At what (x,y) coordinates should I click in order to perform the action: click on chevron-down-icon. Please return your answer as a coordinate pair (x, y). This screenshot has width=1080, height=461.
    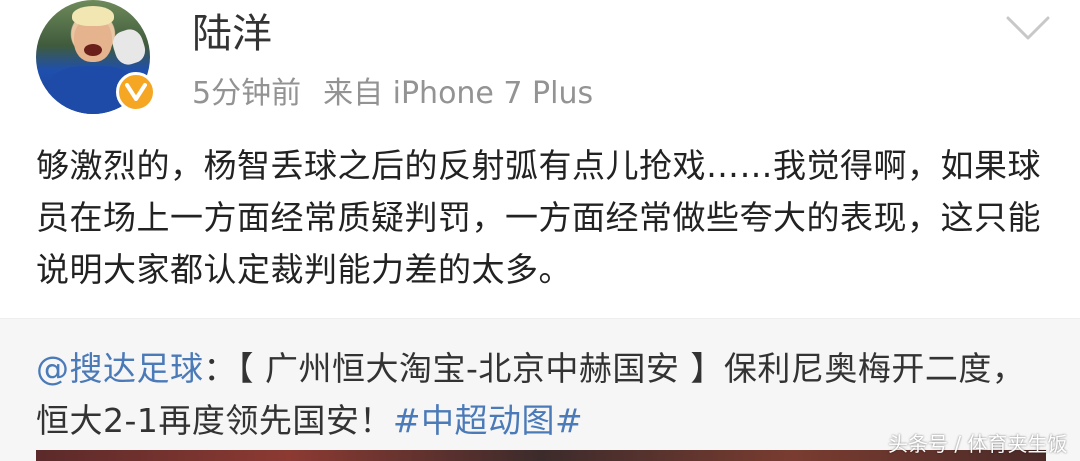
    Looking at the image, I should click on (1028, 29).